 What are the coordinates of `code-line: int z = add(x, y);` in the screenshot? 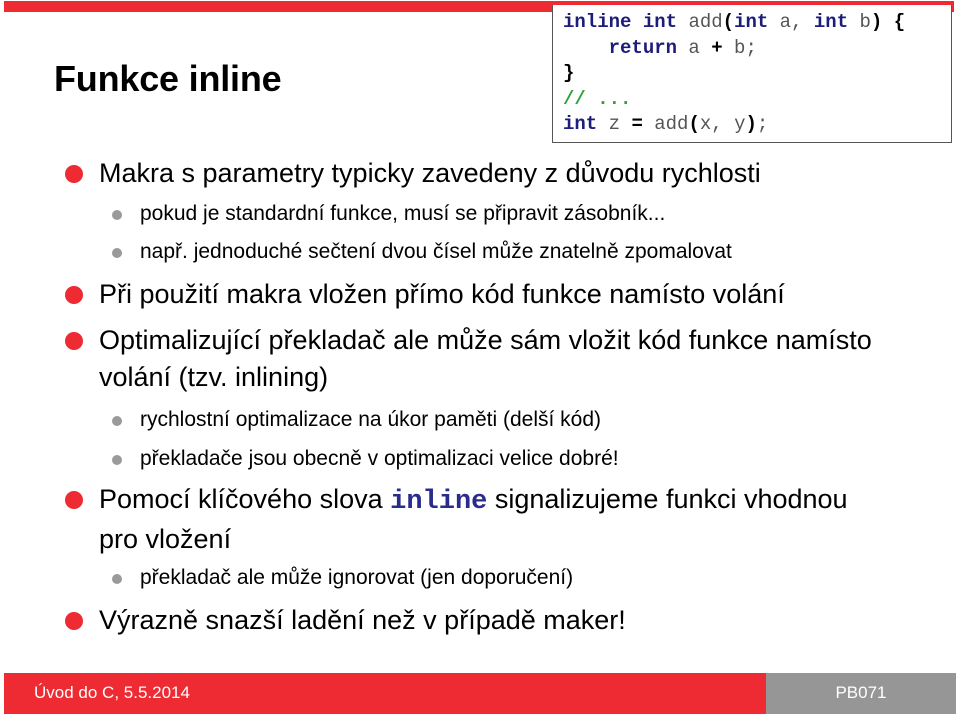 It's located at (665, 124).